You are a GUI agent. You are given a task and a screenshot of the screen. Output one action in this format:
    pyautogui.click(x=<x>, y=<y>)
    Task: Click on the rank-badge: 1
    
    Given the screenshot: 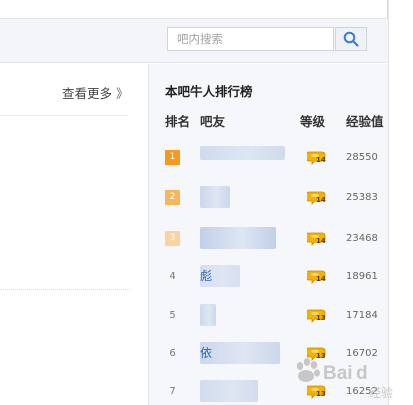 What is the action you would take?
    pyautogui.click(x=172, y=157)
    